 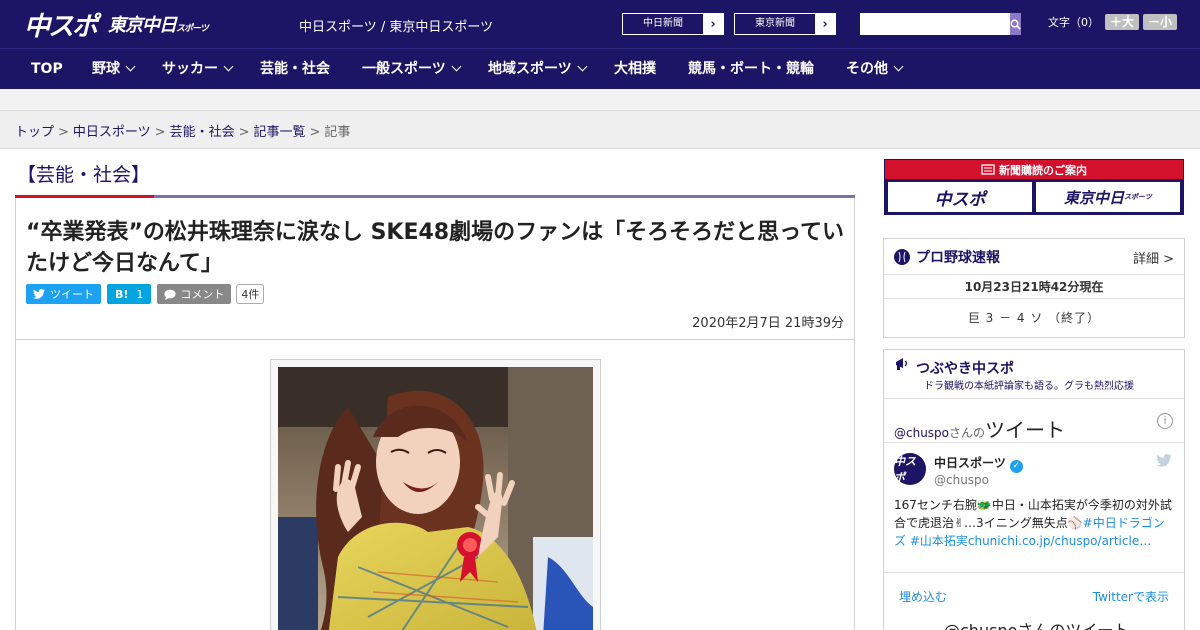 I want to click on baseball-score-line: 巨 3 － 4 ソ （終了）, so click(x=1034, y=318).